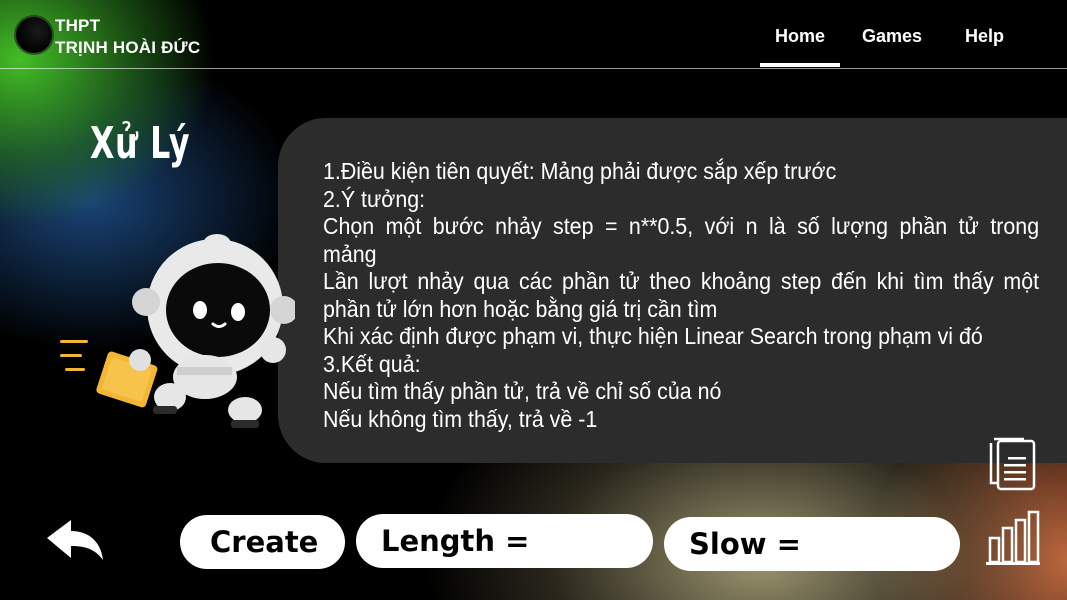 This screenshot has width=1067, height=600. I want to click on description-line: mảng, so click(350, 253).